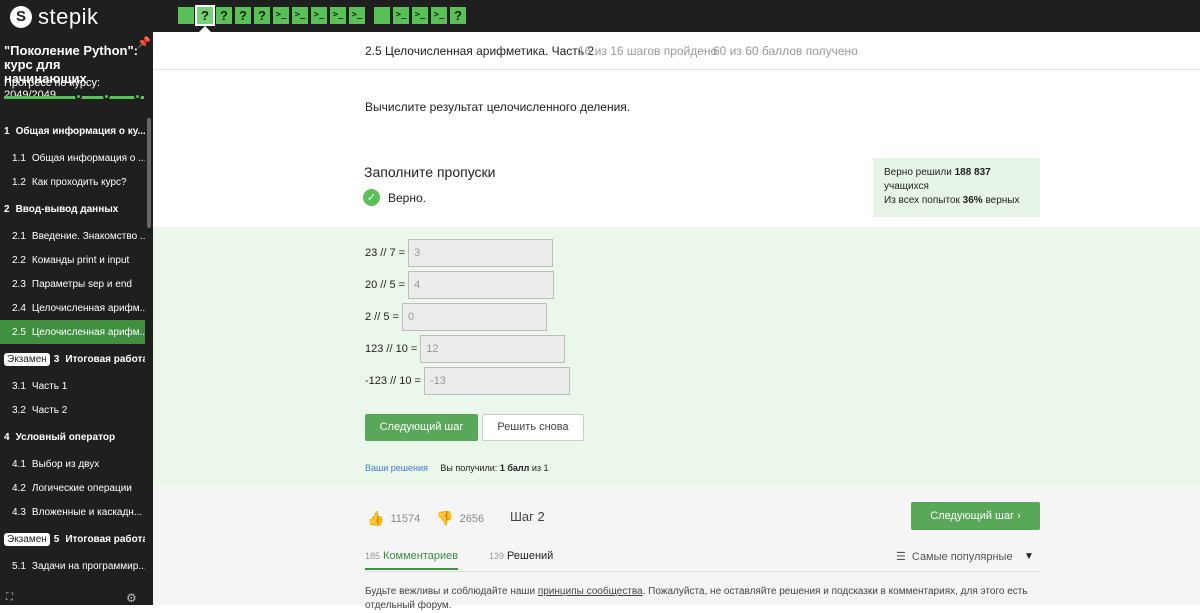 The image size is (1200, 613). What do you see at coordinates (540, 468) in the screenshot?
I see `received-suffix: из 1` at bounding box center [540, 468].